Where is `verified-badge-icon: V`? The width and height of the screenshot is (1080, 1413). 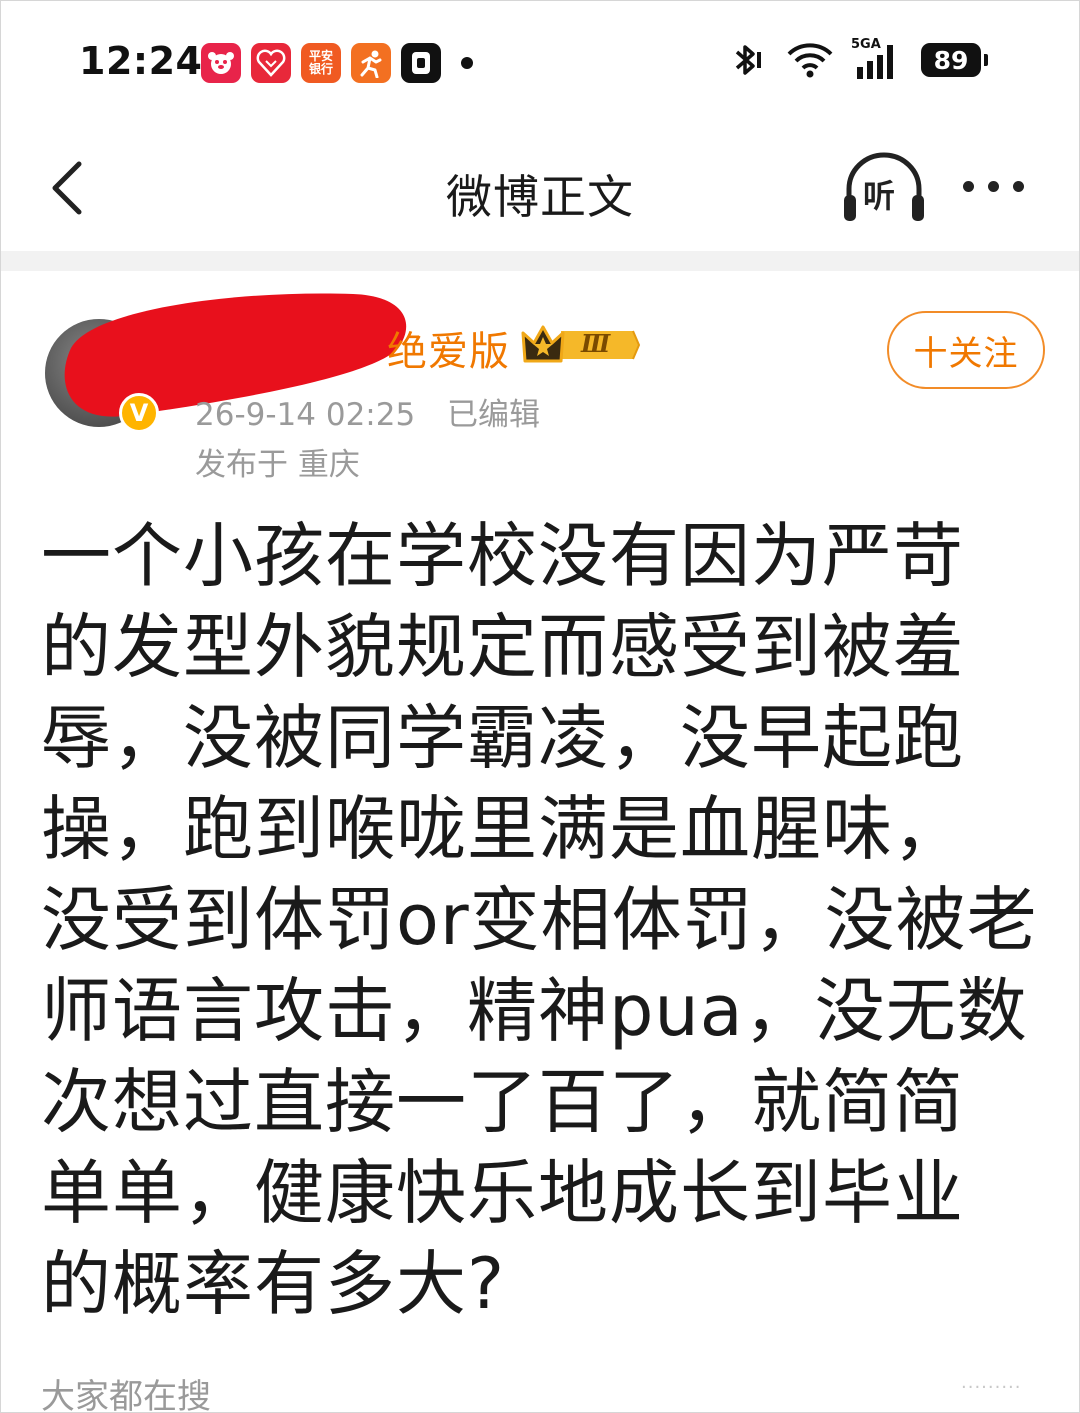 verified-badge-icon: V is located at coordinates (139, 413).